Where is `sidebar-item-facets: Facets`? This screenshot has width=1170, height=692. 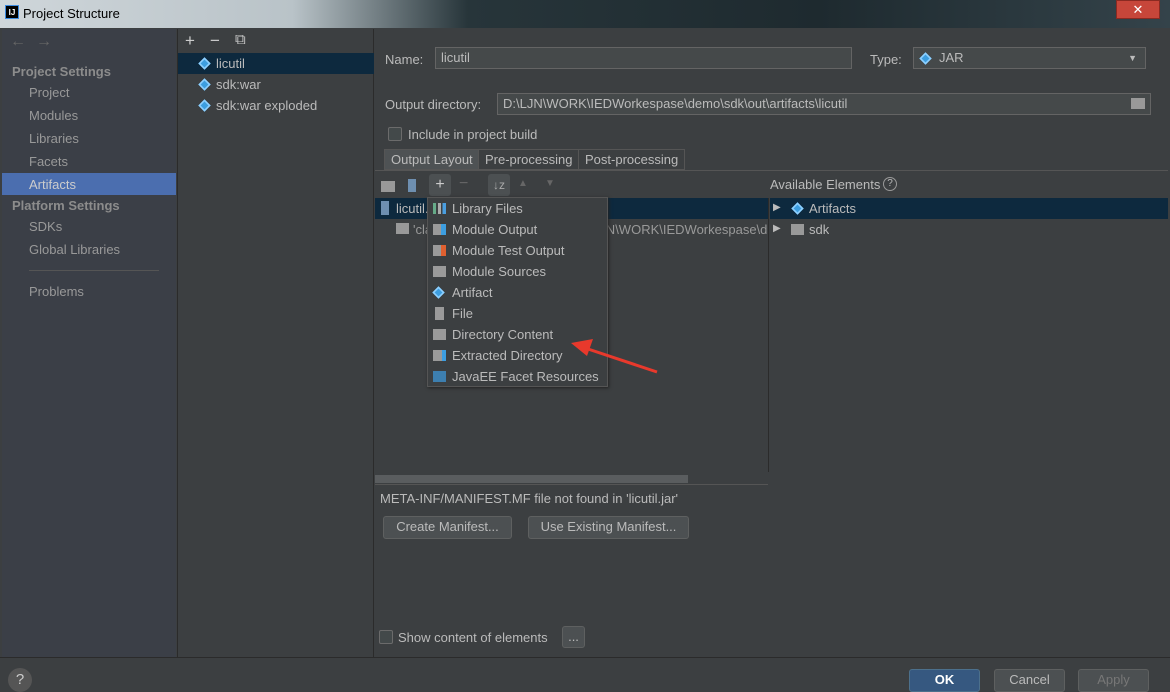
sidebar-item-facets: Facets is located at coordinates (48, 161).